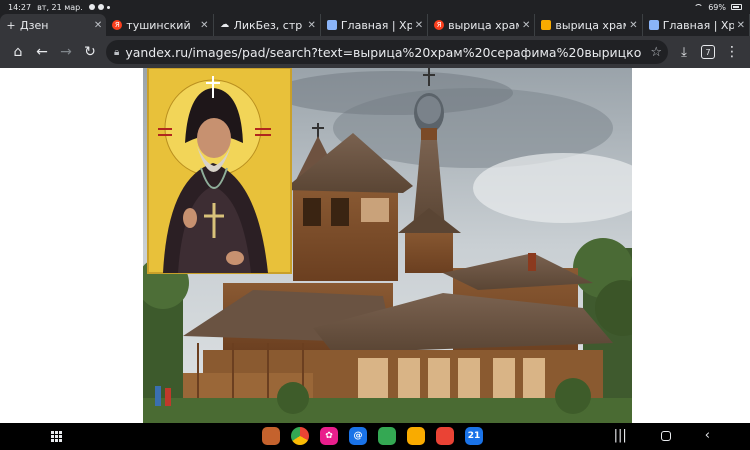  What do you see at coordinates (732, 52) in the screenshot?
I see `menu-icon: ⋮` at bounding box center [732, 52].